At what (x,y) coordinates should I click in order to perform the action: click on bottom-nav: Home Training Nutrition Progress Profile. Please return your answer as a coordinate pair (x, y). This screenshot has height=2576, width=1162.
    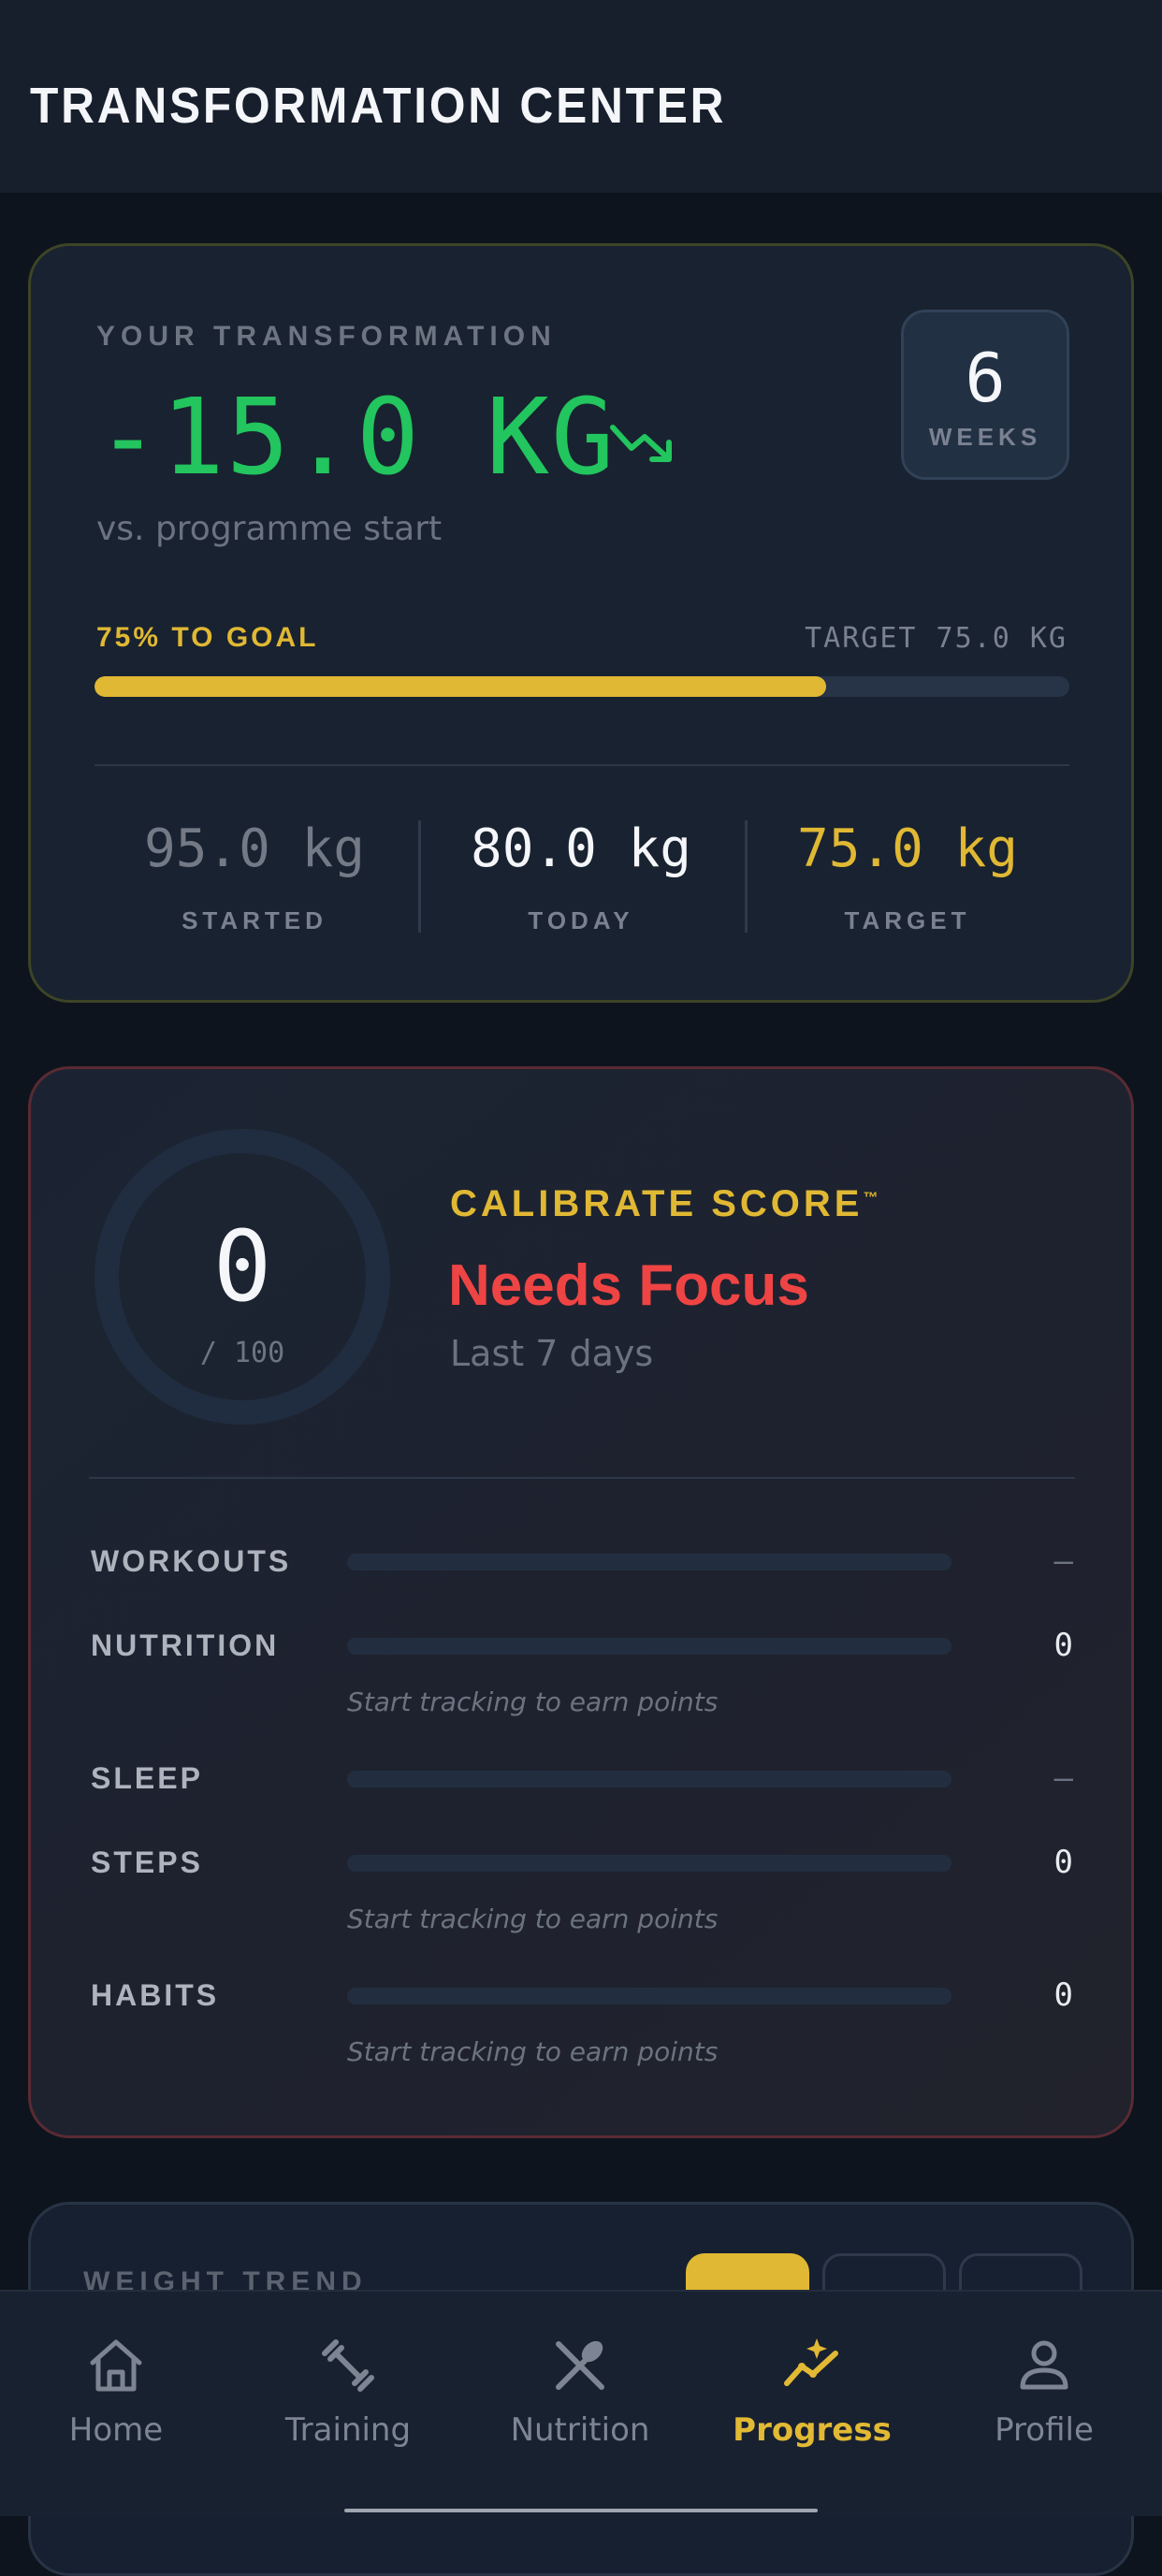
    Looking at the image, I should click on (581, 2403).